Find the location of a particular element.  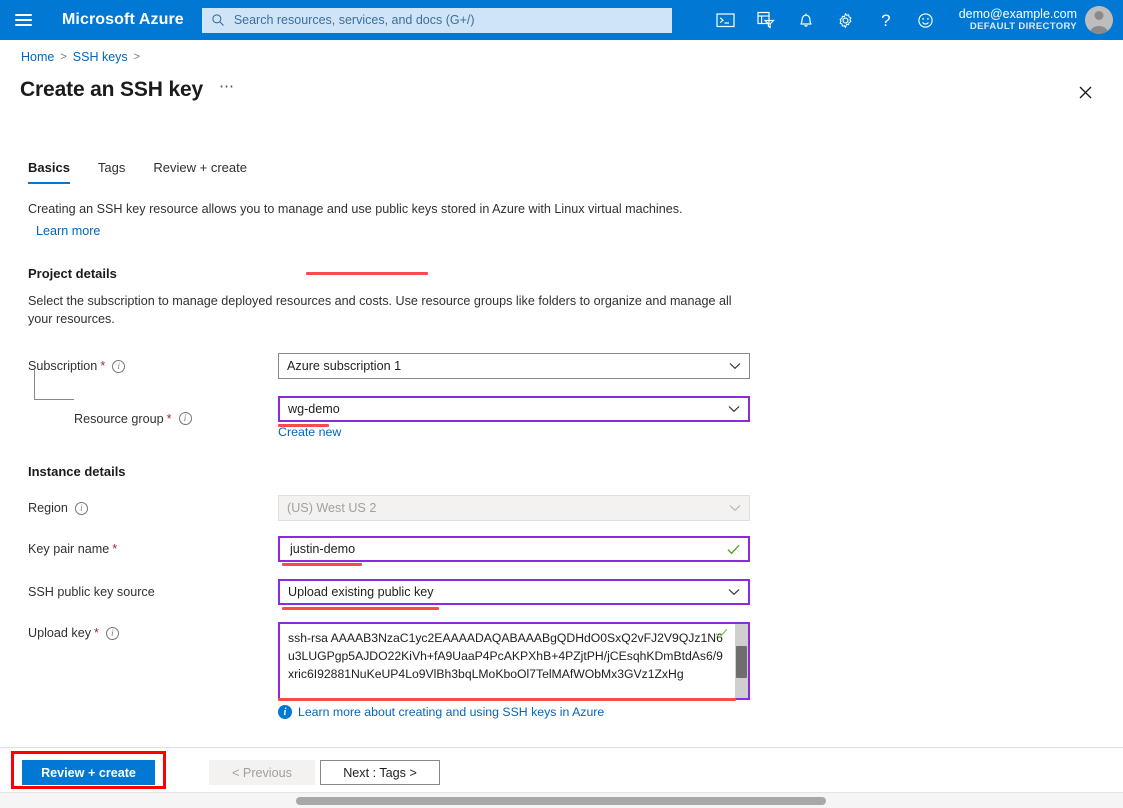

key-pair-name-input is located at coordinates (504, 549).